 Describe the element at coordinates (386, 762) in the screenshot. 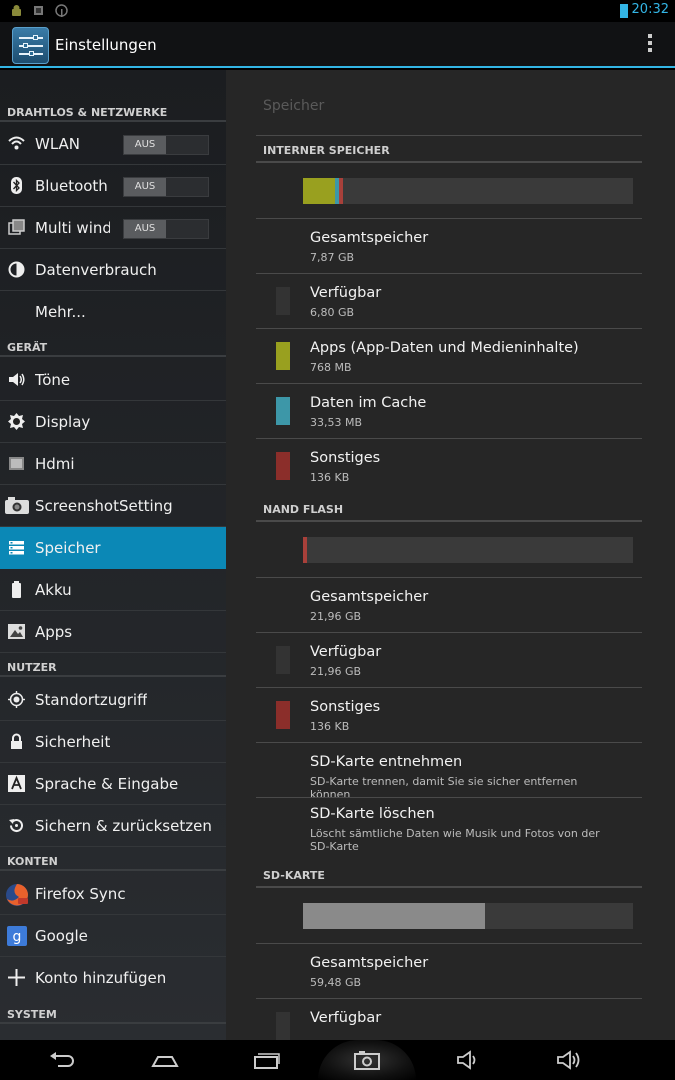

I see `unmount-sd-button: SD-Karte entnehmen` at that location.